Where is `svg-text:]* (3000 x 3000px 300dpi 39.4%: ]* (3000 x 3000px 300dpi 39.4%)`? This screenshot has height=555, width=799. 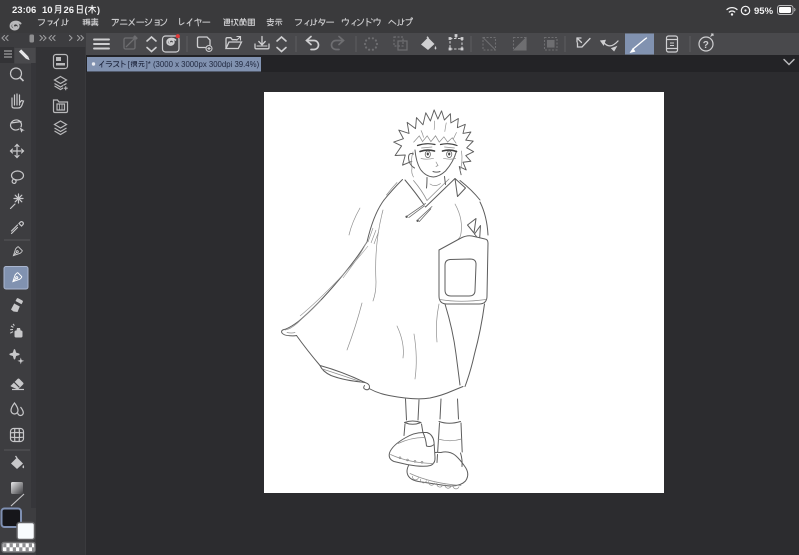 svg-text:]* (3000 x 3000px 300dpi 39.4%: ]* (3000 x 3000px 300dpi 39.4%) is located at coordinates (203, 64).